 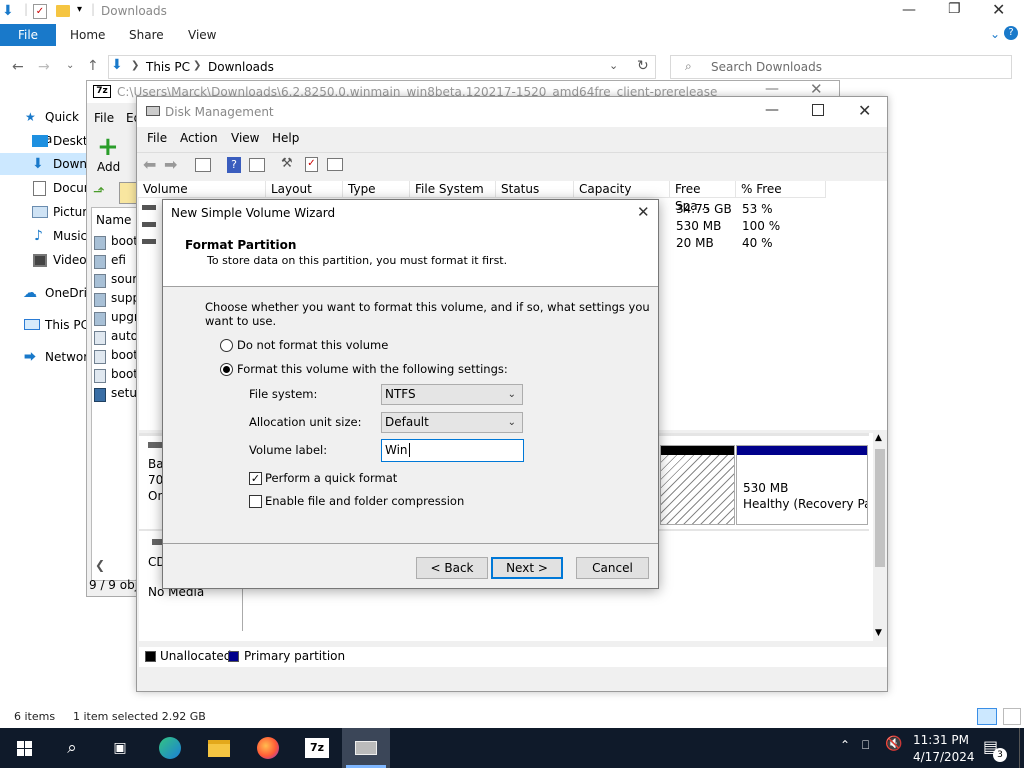 I want to click on clock-time: 11:31 PM, so click(x=941, y=740).